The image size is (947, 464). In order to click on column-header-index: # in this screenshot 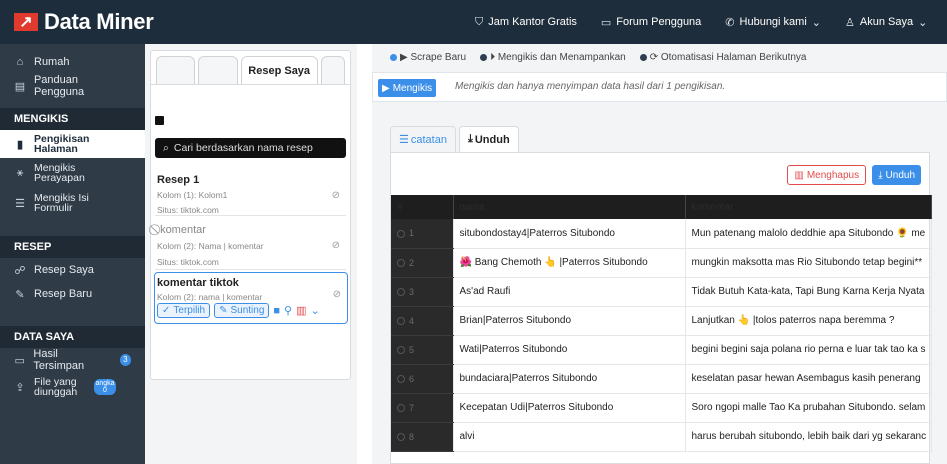, I will do `click(422, 207)`.